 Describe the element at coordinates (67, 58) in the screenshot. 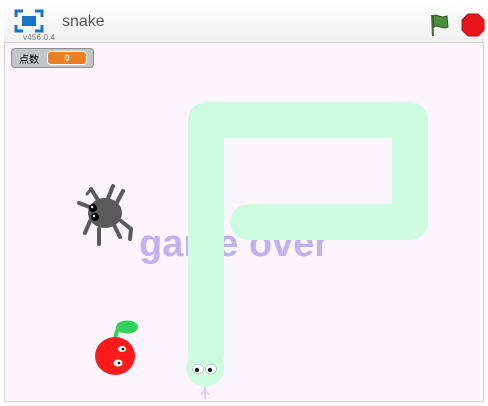

I see `variable-value: 0` at that location.